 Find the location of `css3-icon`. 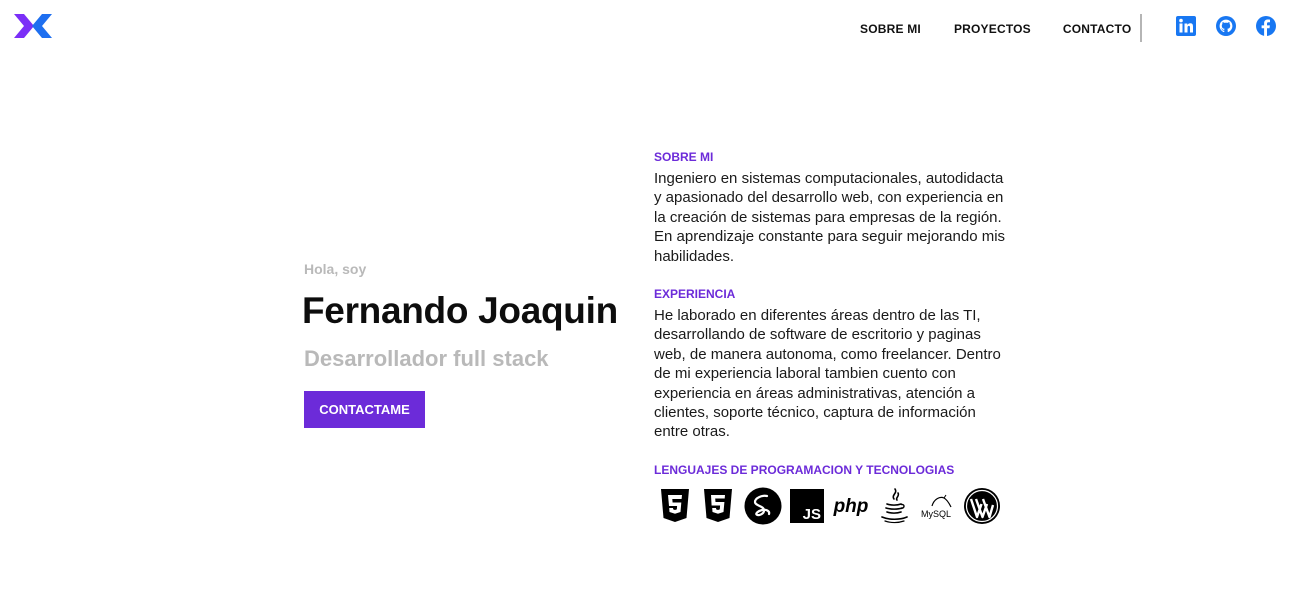

css3-icon is located at coordinates (718, 506).